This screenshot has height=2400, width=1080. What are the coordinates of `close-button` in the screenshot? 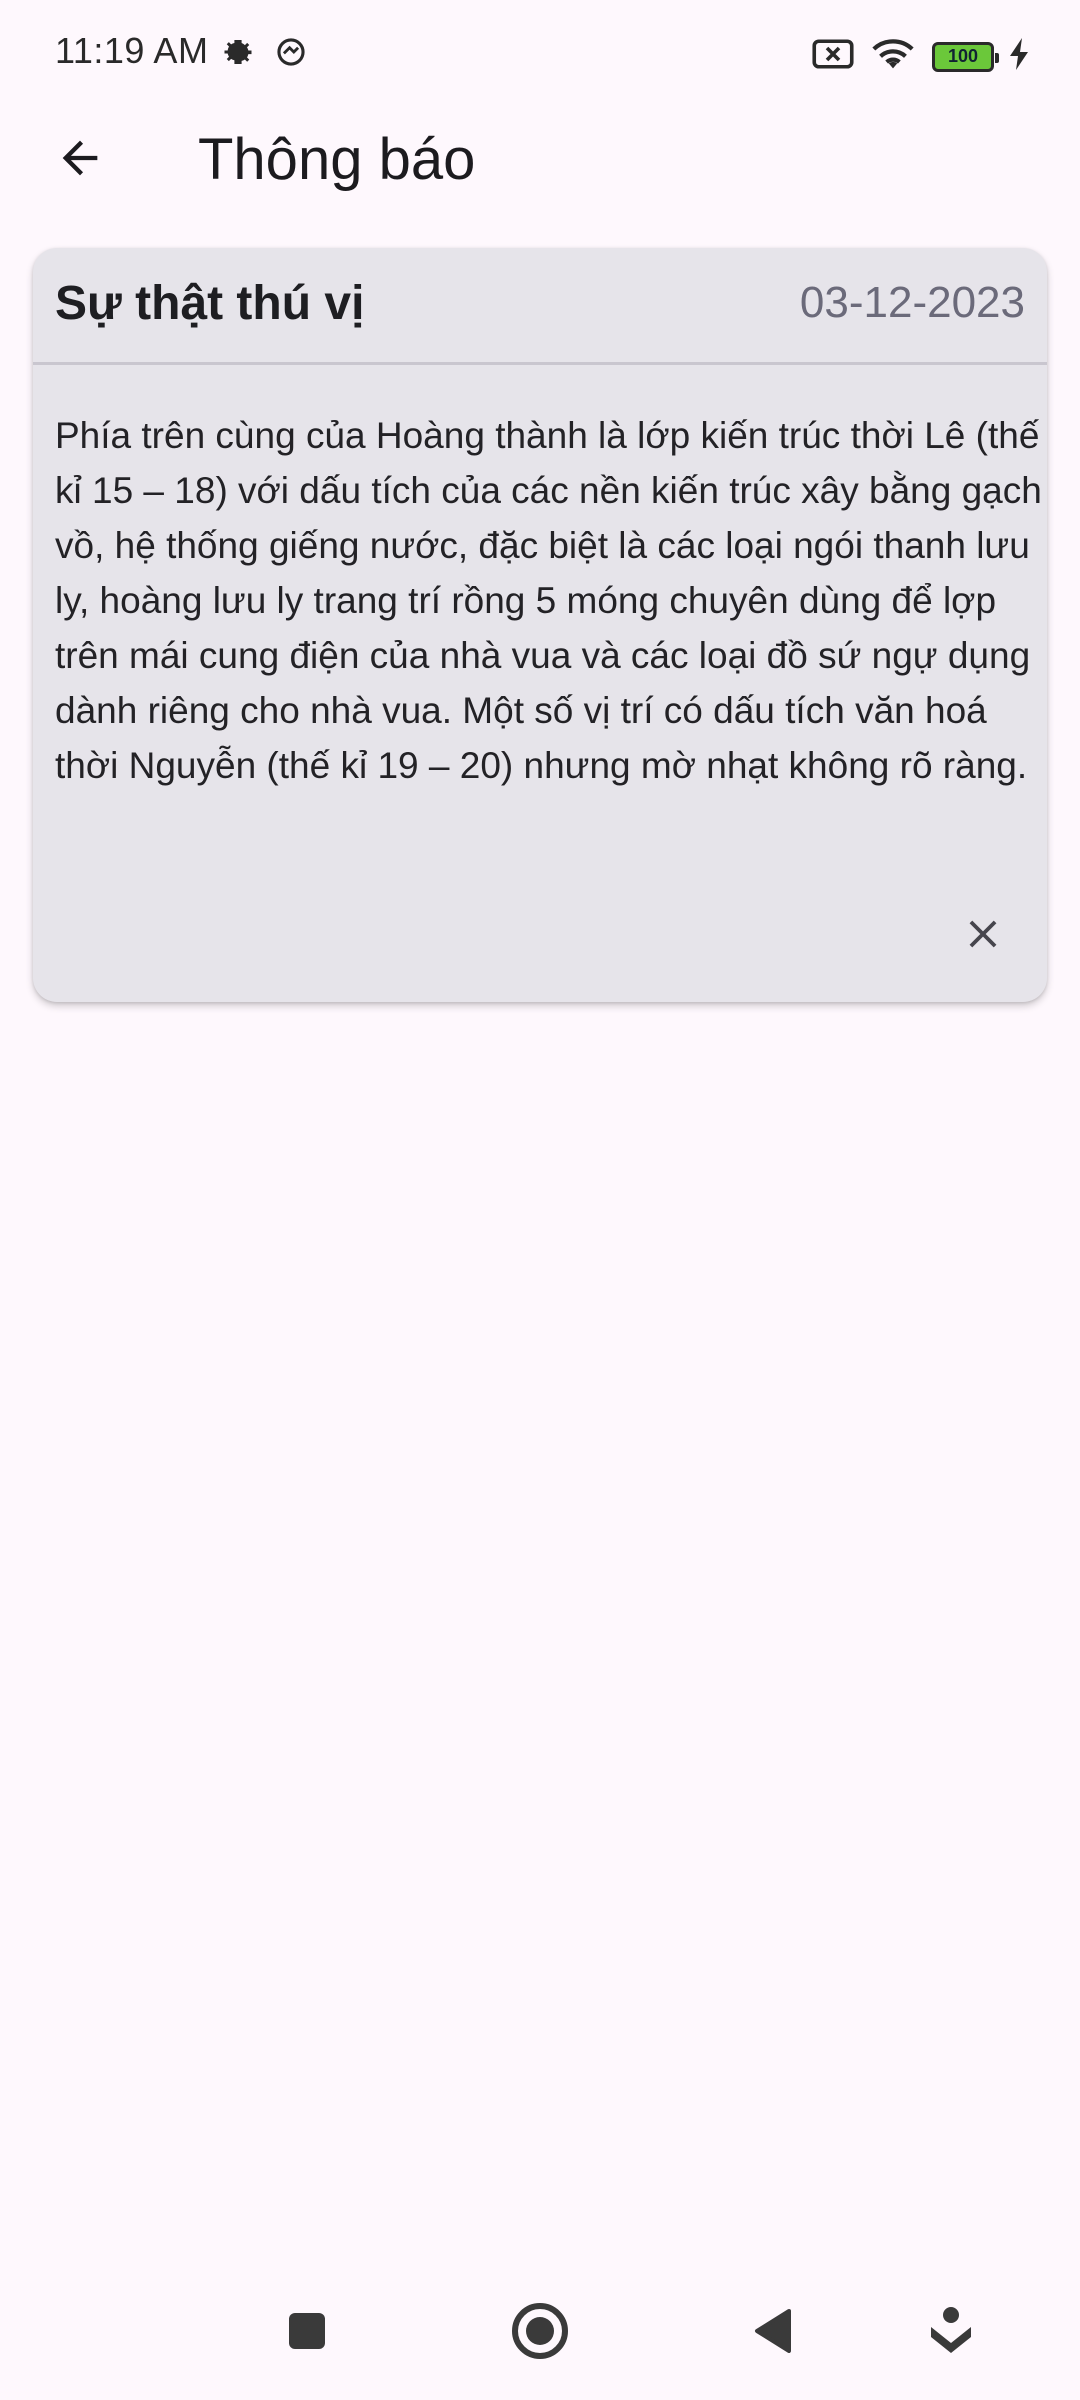 It's located at (983, 936).